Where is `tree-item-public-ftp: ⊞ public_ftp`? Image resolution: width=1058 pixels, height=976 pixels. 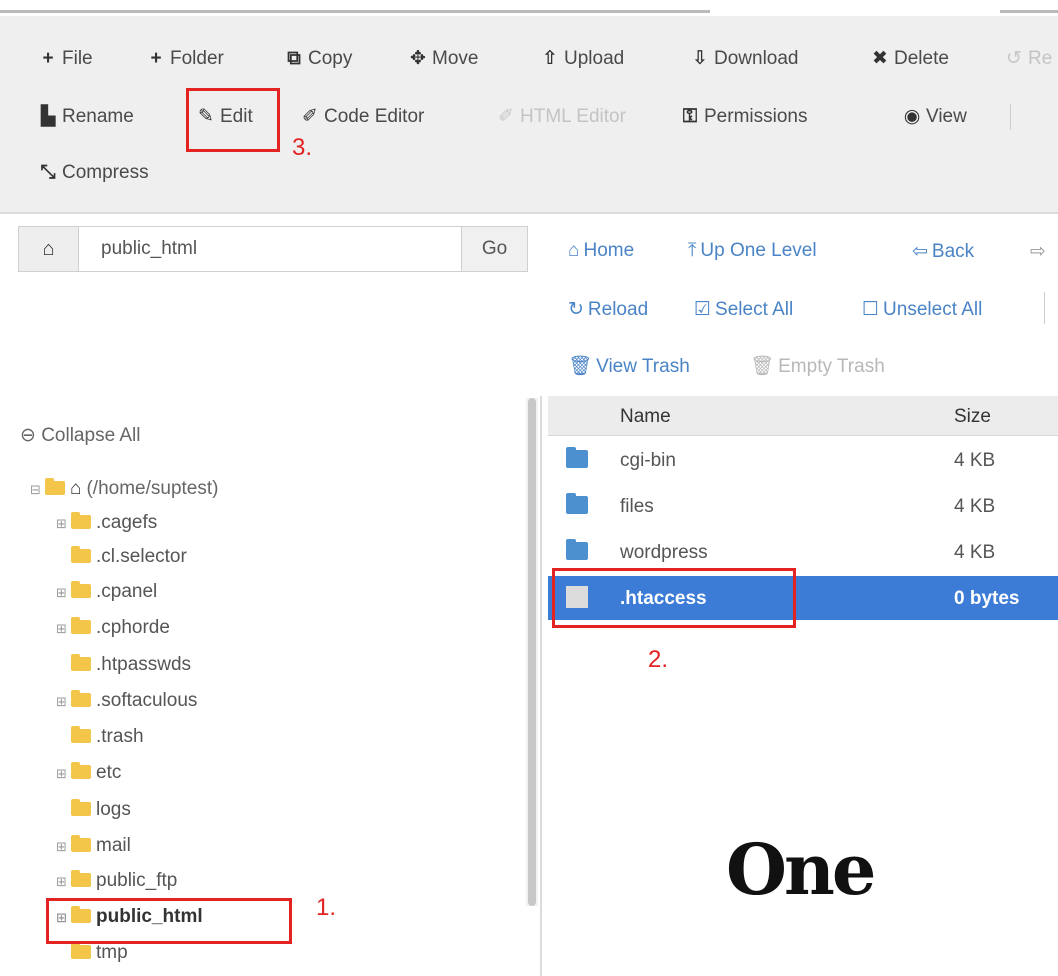 tree-item-public-ftp: ⊞ public_ftp is located at coordinates (116, 881).